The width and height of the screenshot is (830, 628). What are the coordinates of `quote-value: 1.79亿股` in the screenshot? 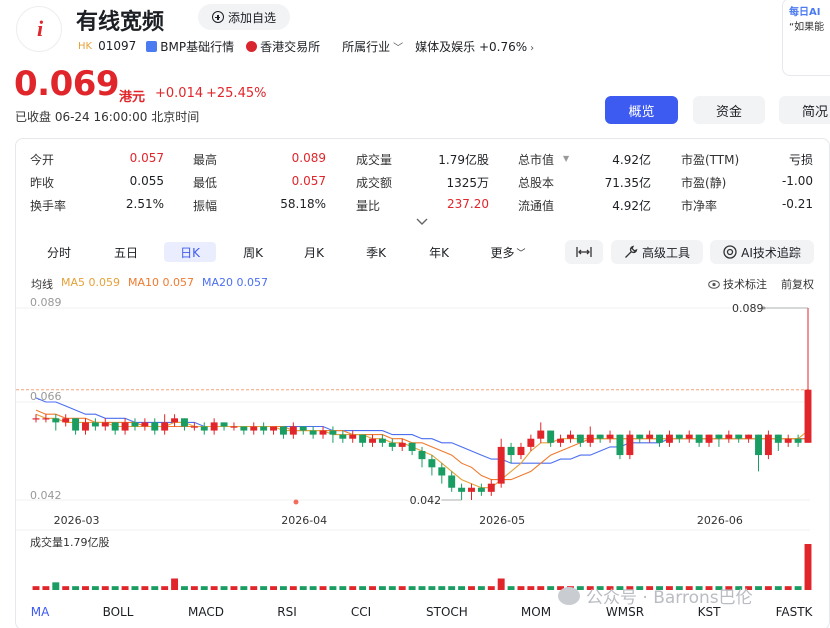 It's located at (463, 160).